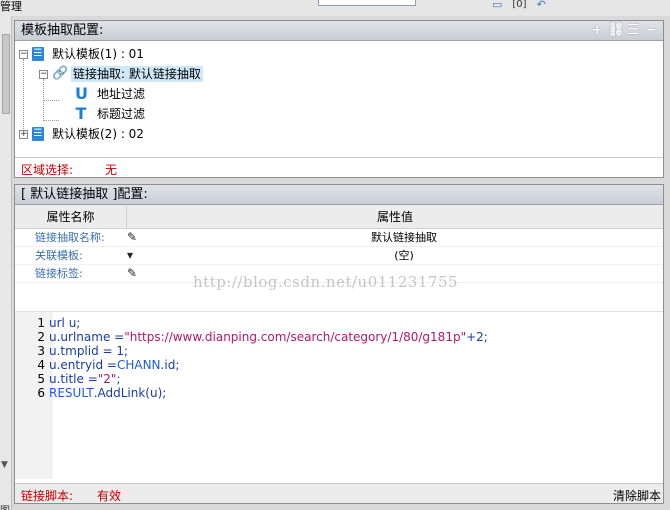  Describe the element at coordinates (89, 351) in the screenshot. I see `code-text: u.tmplid = 1;` at that location.